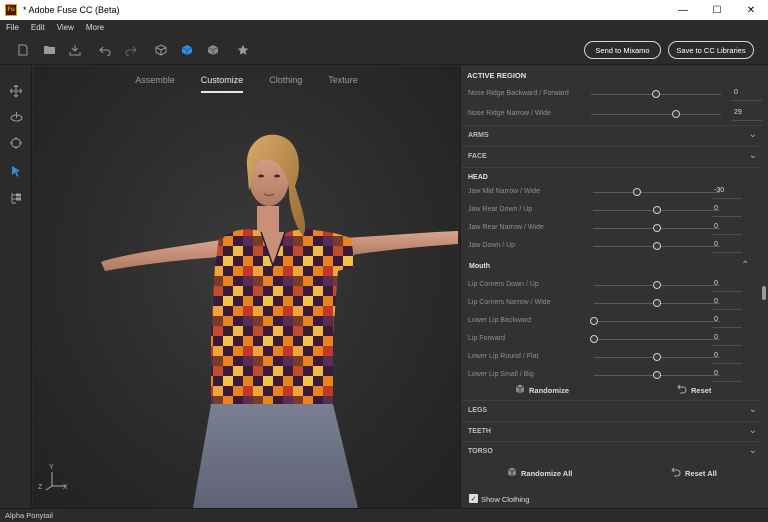  What do you see at coordinates (711, 50) in the screenshot?
I see `save-to-cc-libraries-button: Save to CC Libraries` at bounding box center [711, 50].